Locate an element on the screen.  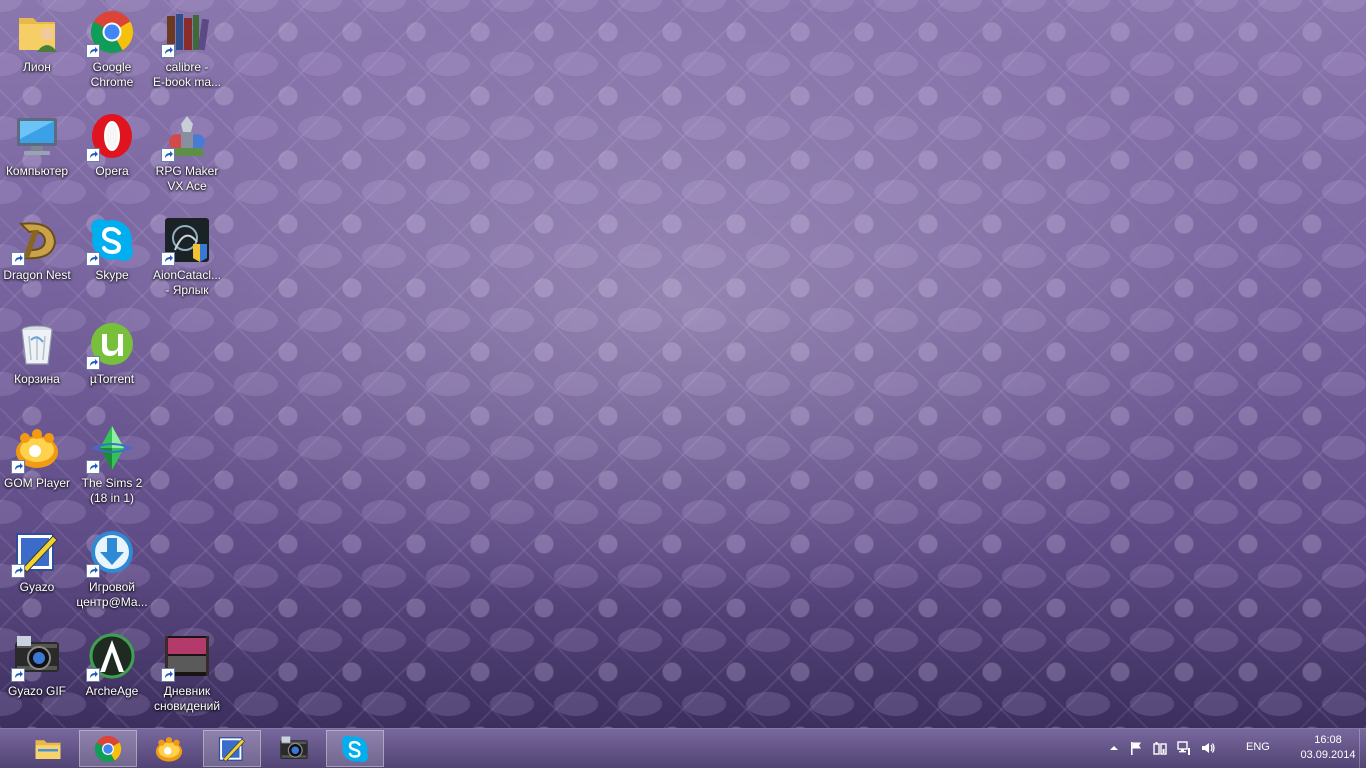
rpg-maker-icon is located at coordinates (186, 137).